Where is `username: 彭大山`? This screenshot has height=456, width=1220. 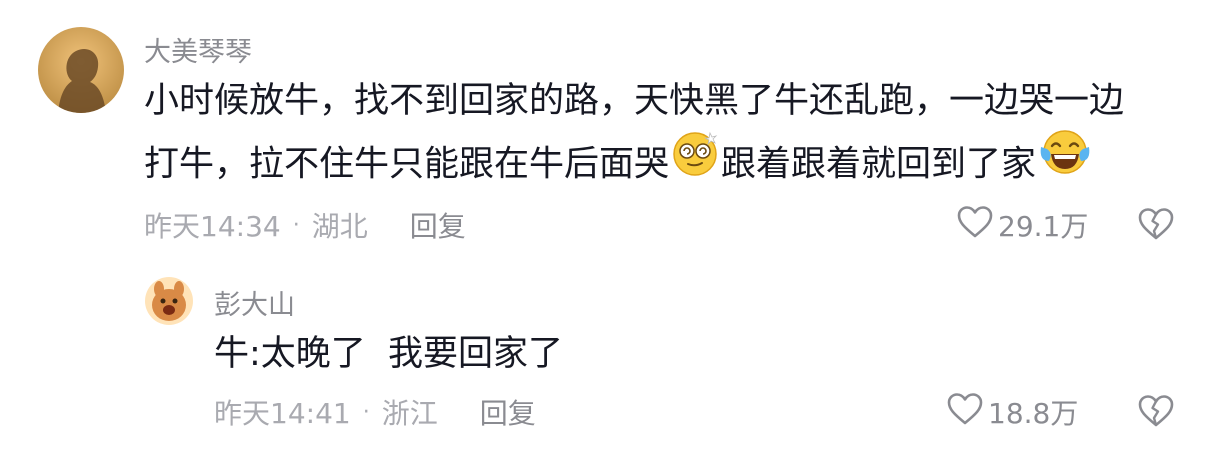
username: 彭大山 is located at coordinates (254, 302).